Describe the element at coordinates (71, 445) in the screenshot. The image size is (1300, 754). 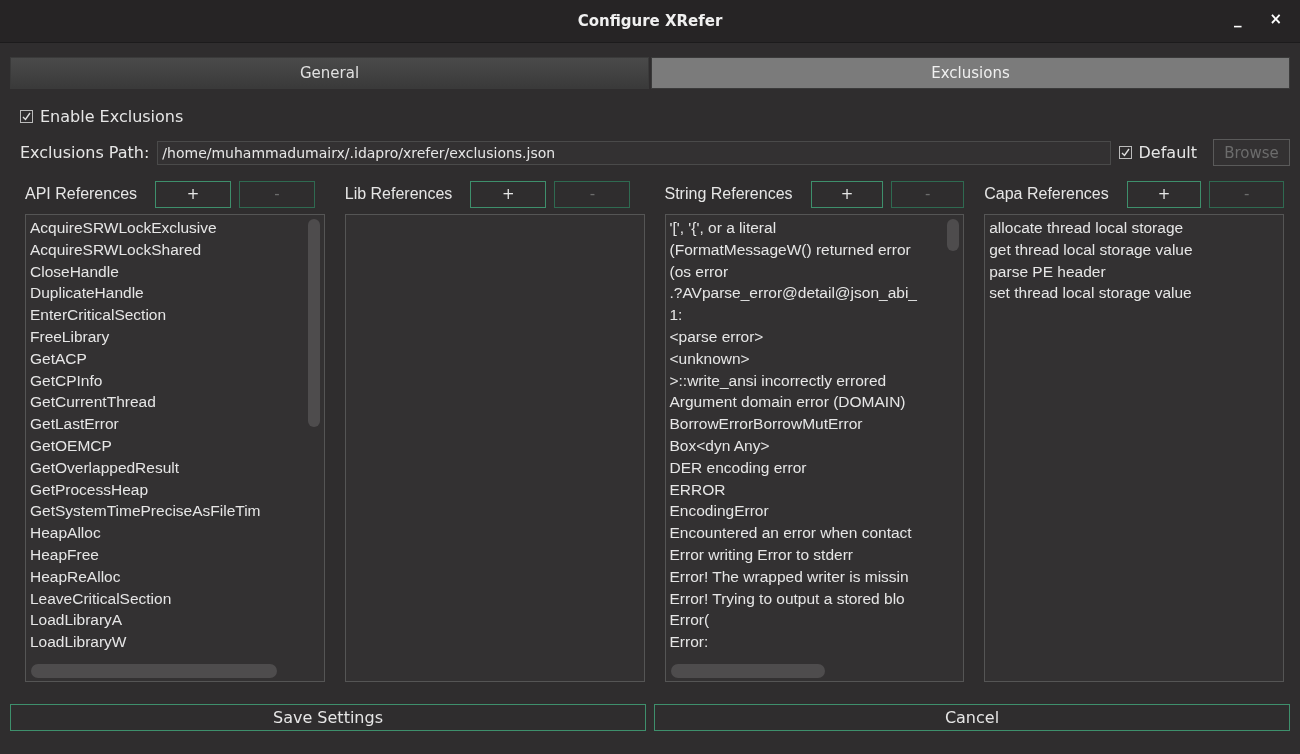
I see `list-item: GetOEMCP` at that location.